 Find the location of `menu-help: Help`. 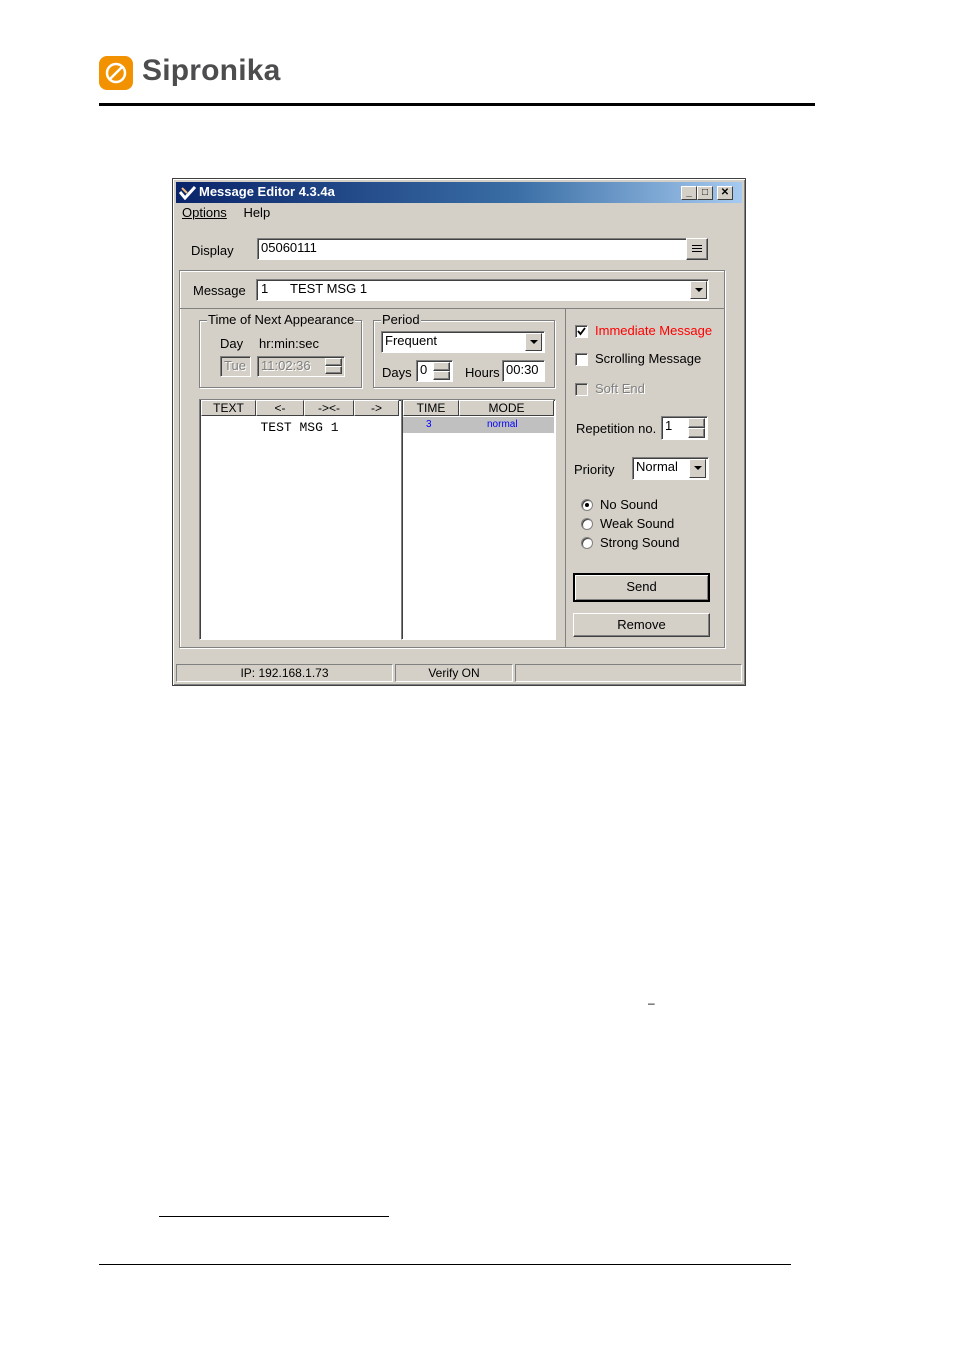

menu-help: Help is located at coordinates (256, 212).